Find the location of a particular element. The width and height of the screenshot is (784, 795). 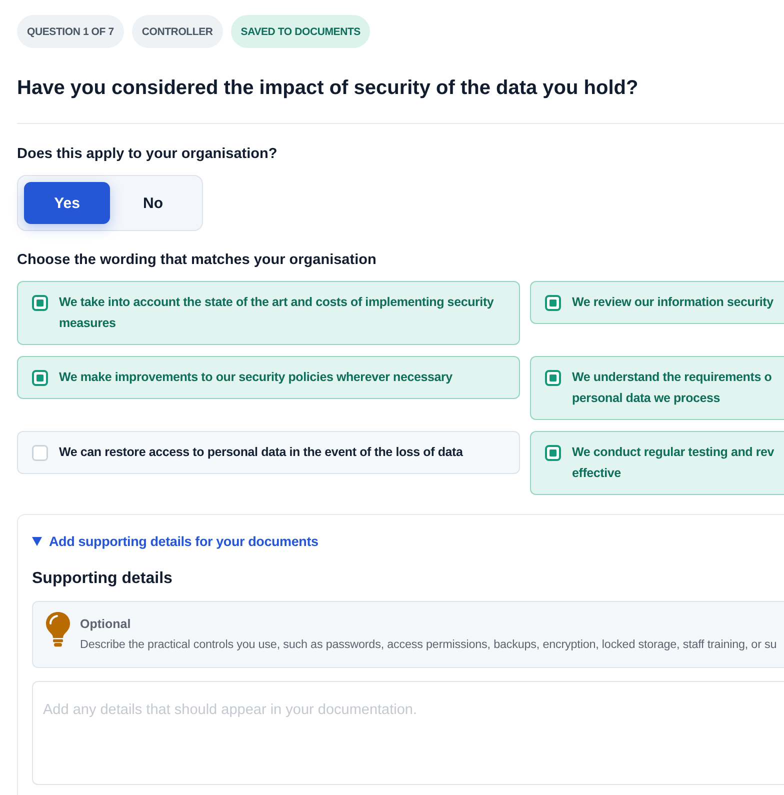

wording-option: We conduct regular testing and rev effective is located at coordinates (657, 463).